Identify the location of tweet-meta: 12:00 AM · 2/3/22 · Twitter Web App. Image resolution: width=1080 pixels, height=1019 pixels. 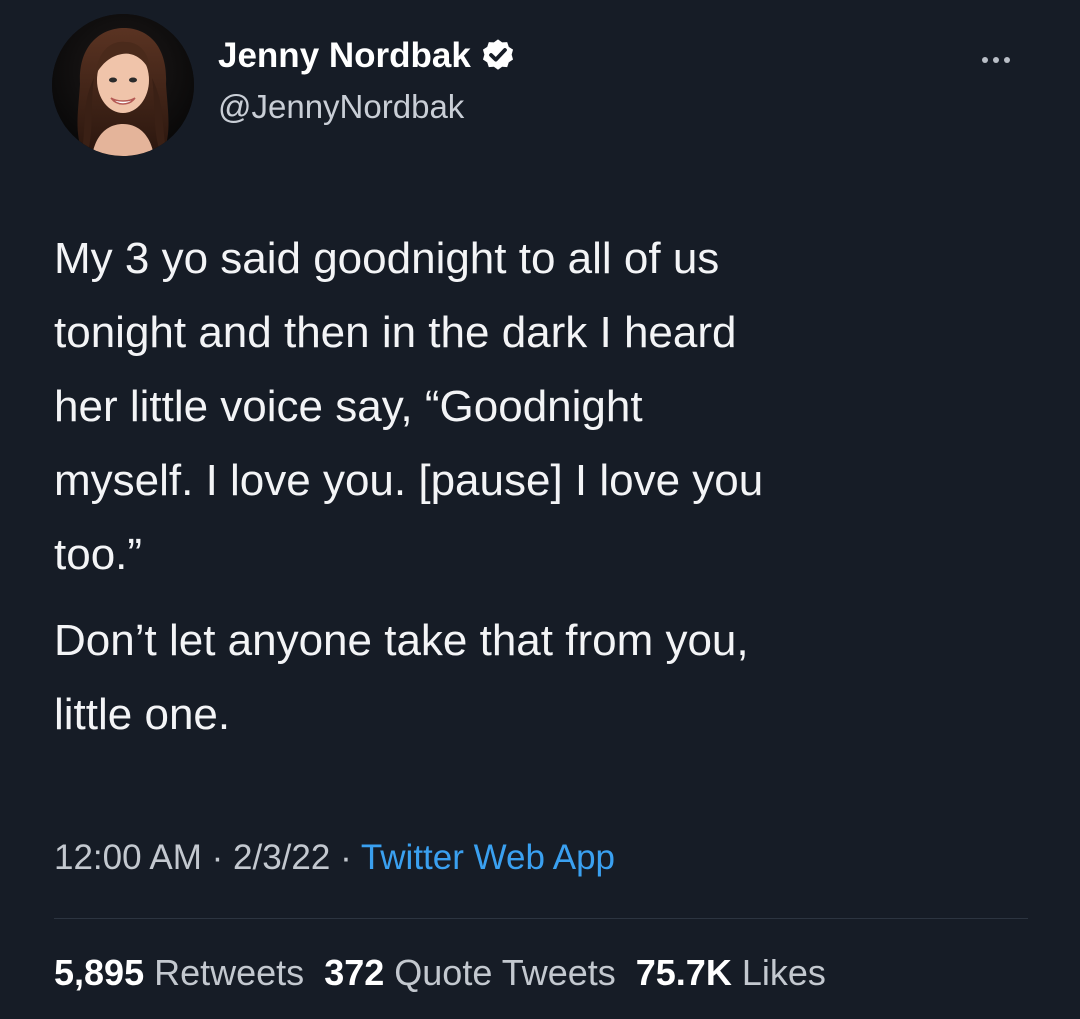
(334, 858).